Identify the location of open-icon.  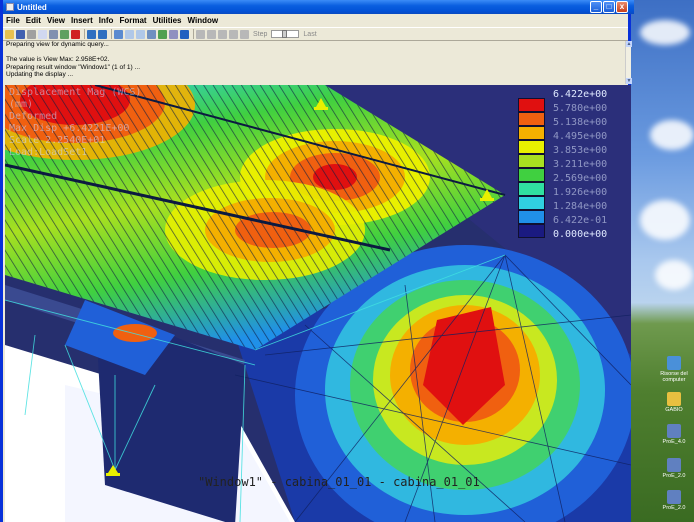
(9, 34).